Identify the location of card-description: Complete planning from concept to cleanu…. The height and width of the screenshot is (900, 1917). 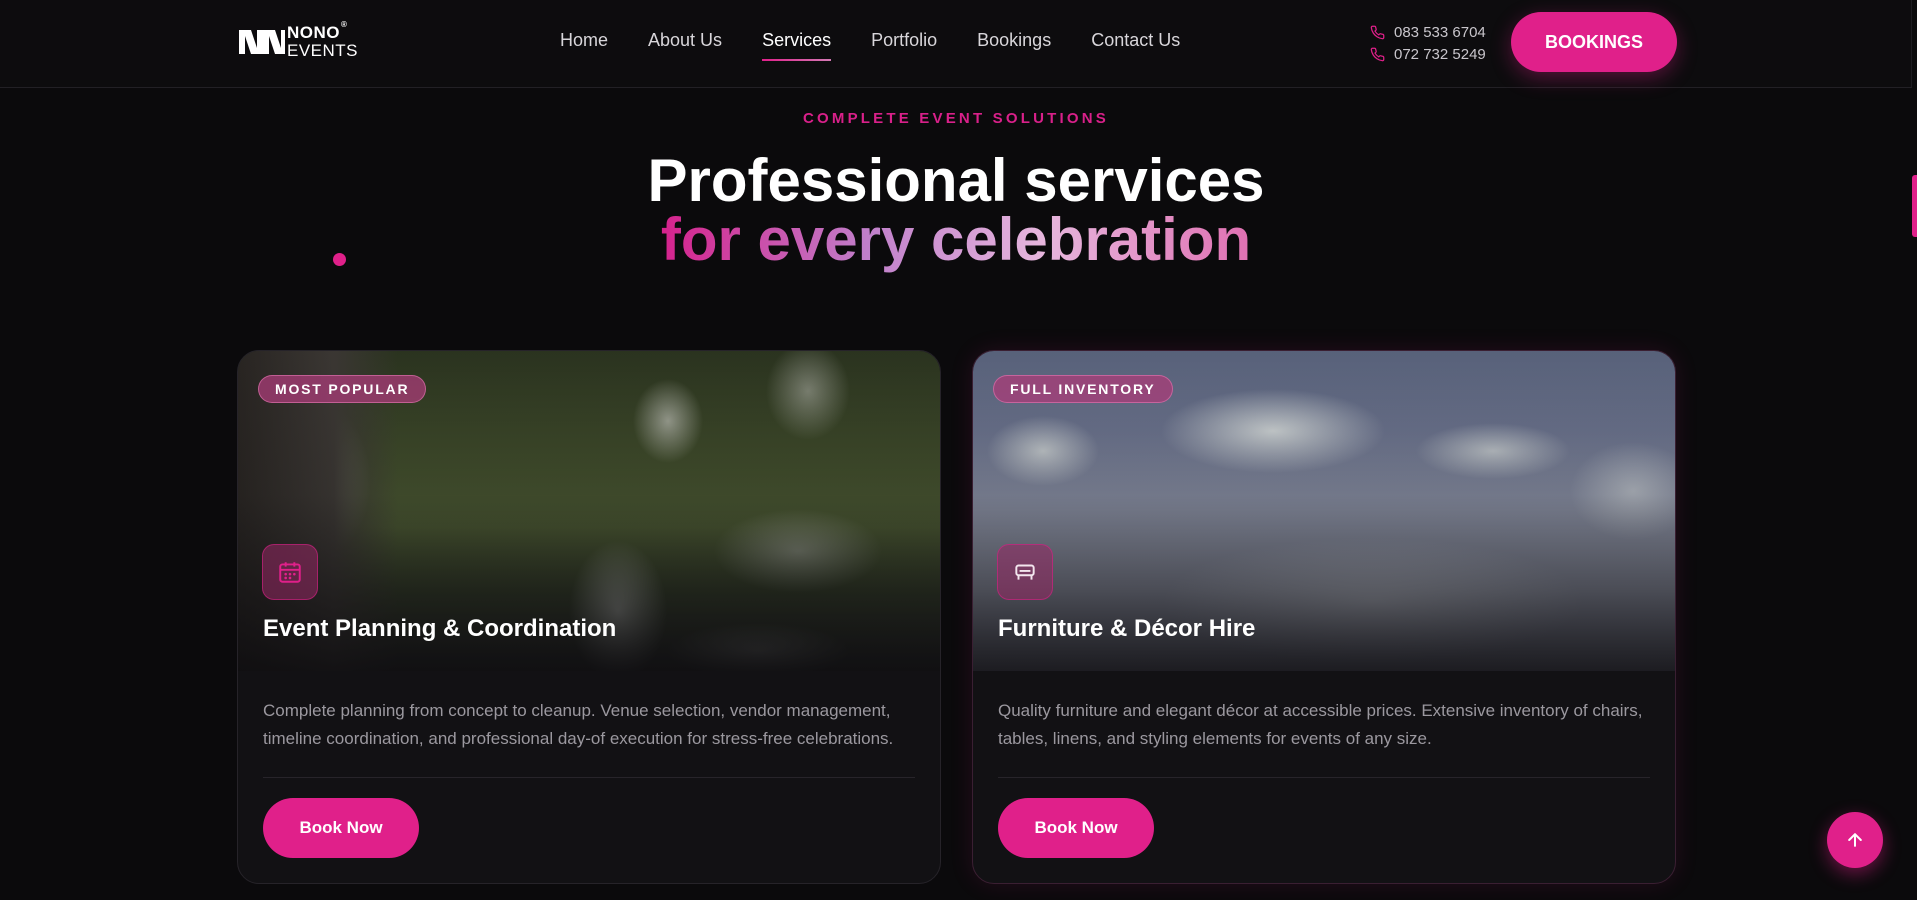
(578, 724).